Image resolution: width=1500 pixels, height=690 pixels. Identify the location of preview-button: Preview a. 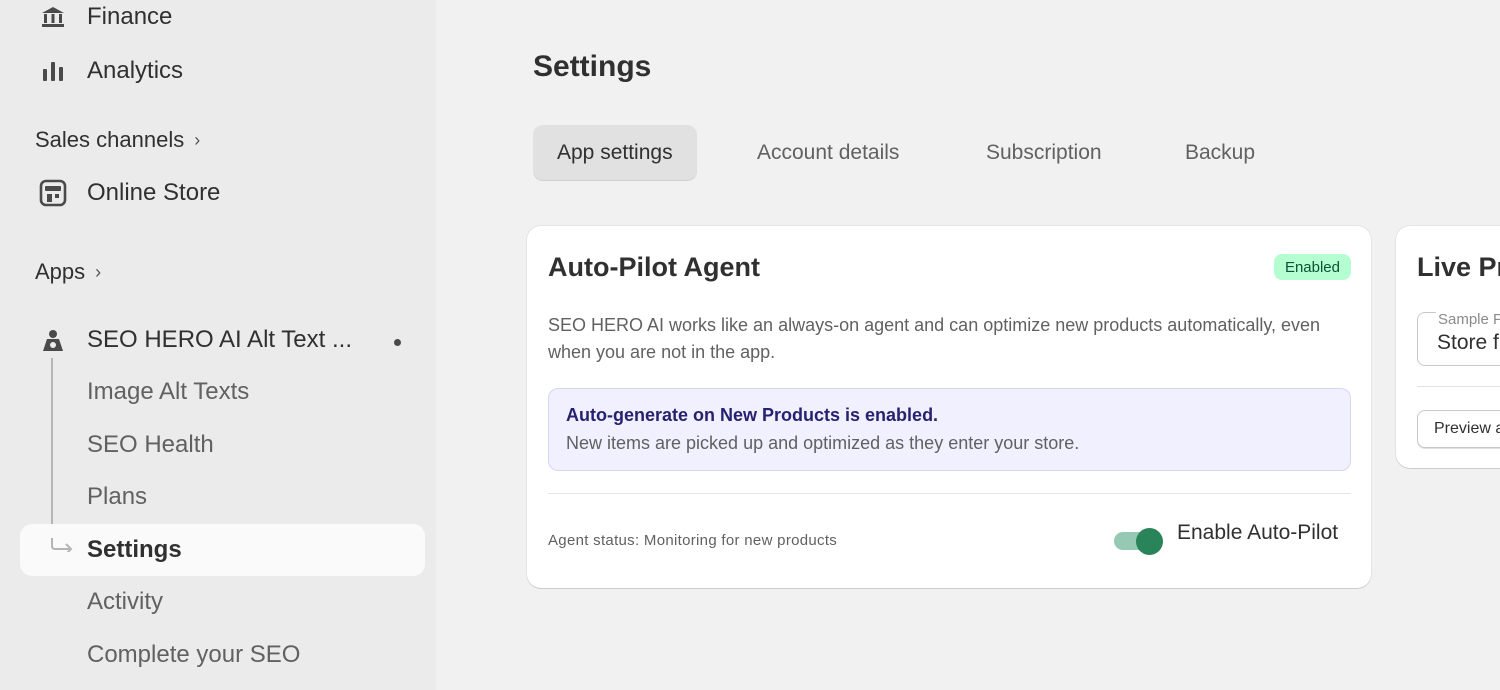
(1458, 429).